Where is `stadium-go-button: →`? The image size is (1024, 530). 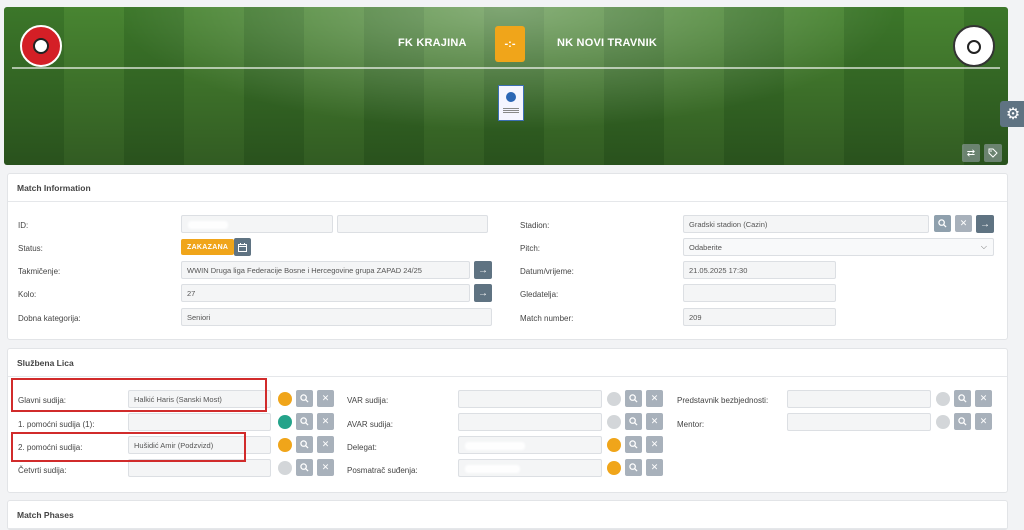
stadium-go-button: → is located at coordinates (985, 224).